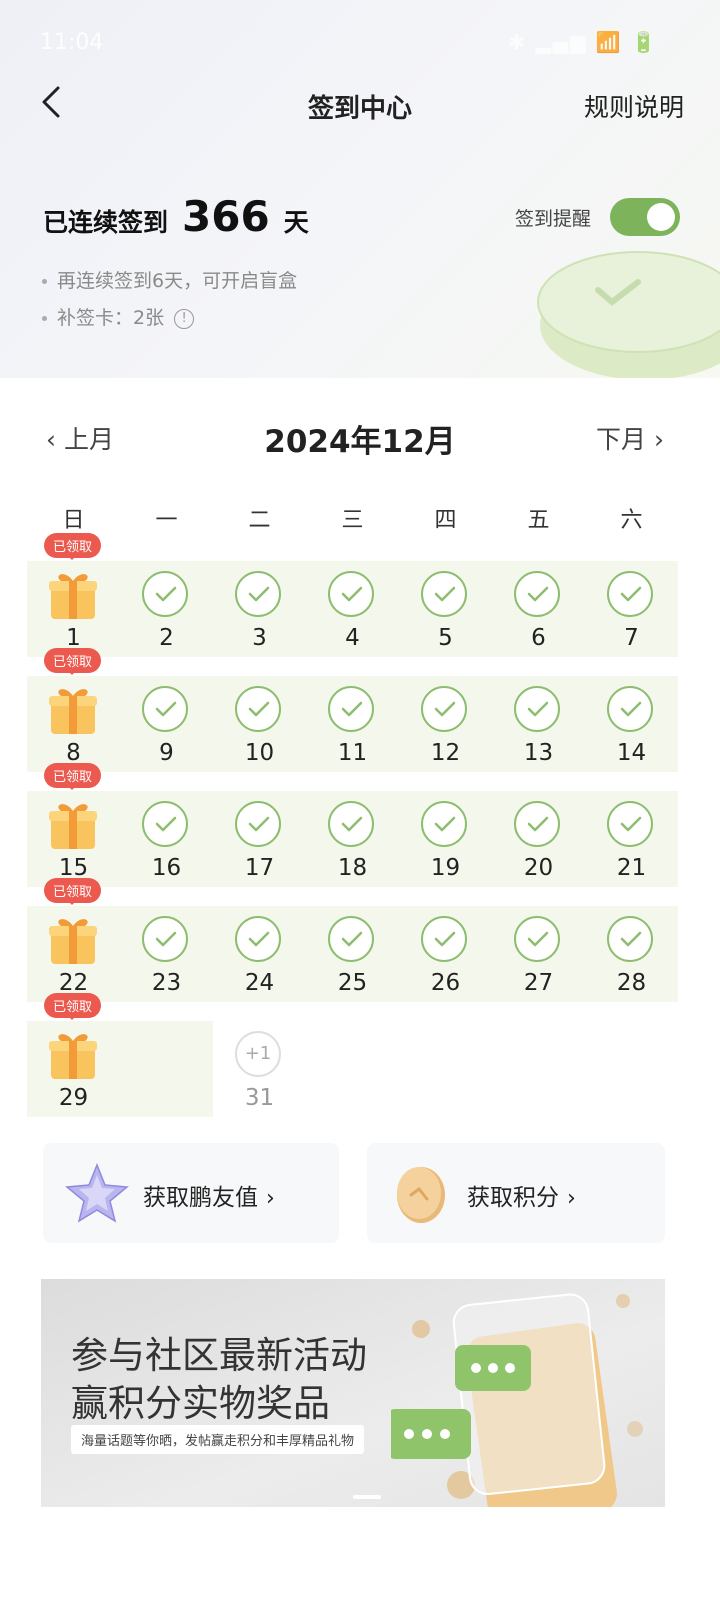  What do you see at coordinates (631, 868) in the screenshot?
I see `day-number: 21` at bounding box center [631, 868].